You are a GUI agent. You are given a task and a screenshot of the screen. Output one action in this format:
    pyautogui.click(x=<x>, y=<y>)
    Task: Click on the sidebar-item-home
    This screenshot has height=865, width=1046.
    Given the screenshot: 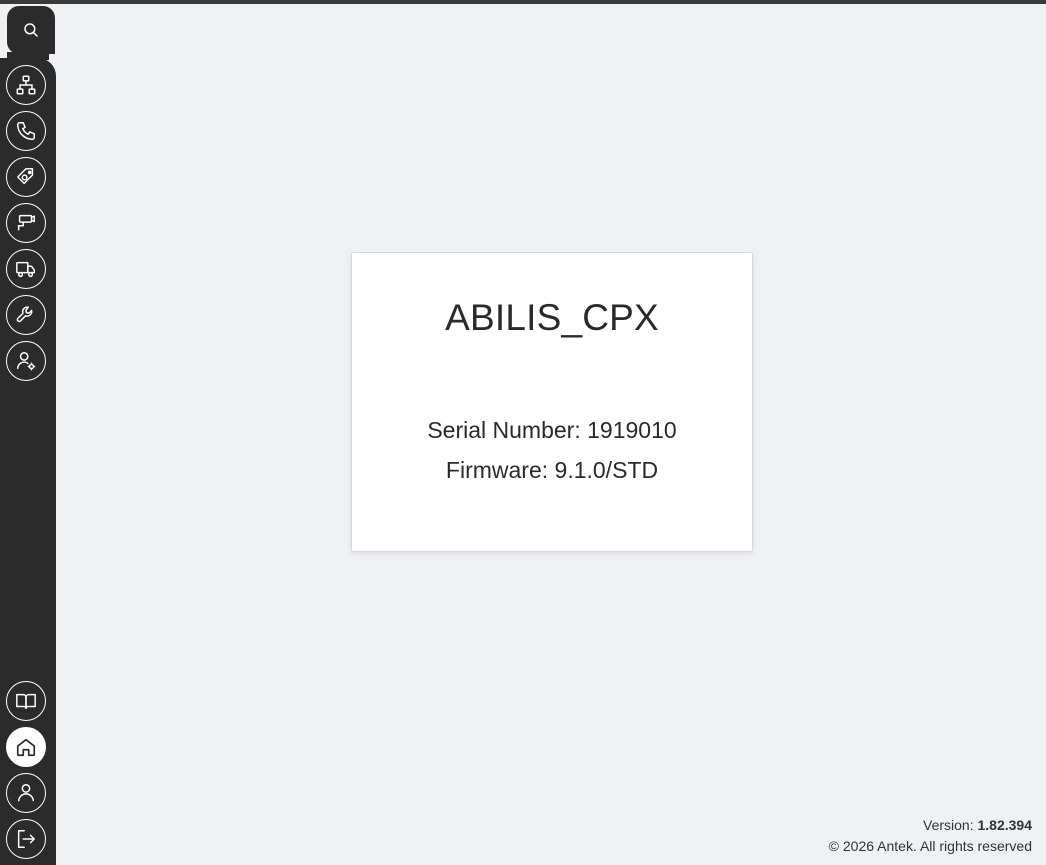 What is the action you would take?
    pyautogui.click(x=26, y=747)
    